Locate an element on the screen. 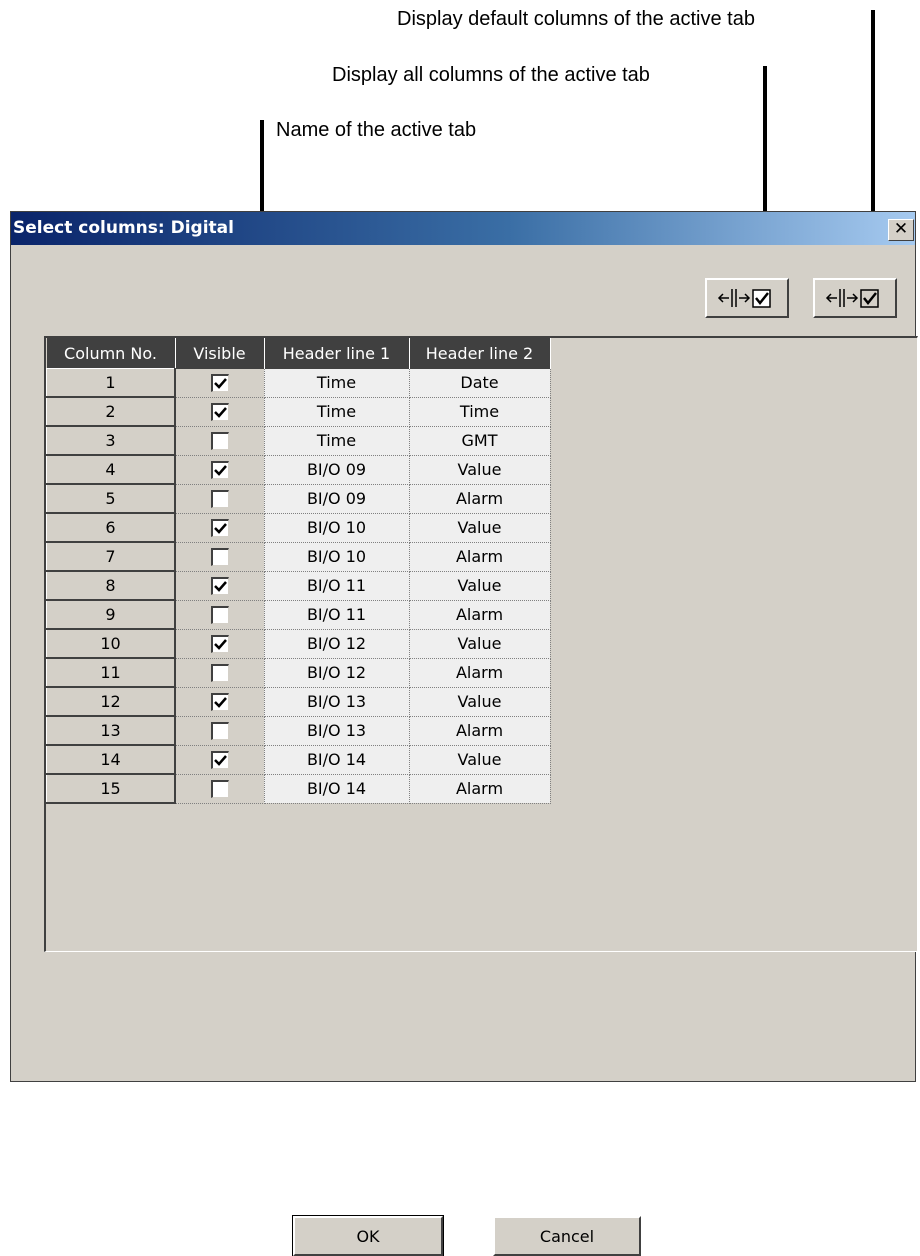 This screenshot has height=1256, width=920. table-row: 13 BI/O 13 Alarm is located at coordinates (298, 730).